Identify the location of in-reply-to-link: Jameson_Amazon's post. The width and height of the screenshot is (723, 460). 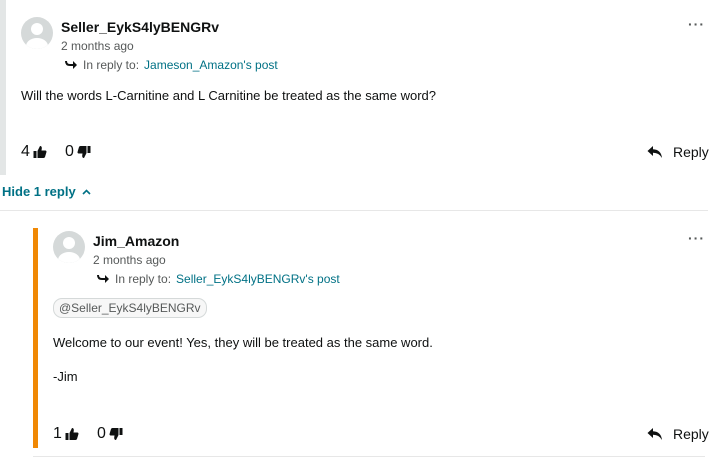
(211, 65).